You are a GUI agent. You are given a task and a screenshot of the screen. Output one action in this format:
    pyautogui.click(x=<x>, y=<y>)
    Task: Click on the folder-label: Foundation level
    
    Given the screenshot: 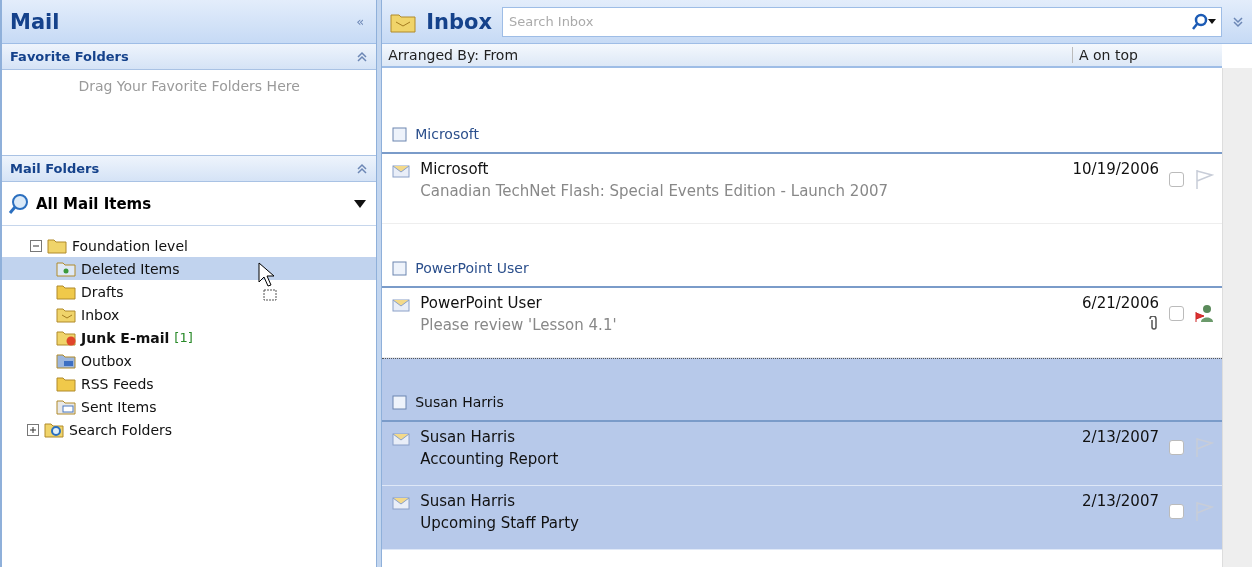 What is the action you would take?
    pyautogui.click(x=130, y=245)
    